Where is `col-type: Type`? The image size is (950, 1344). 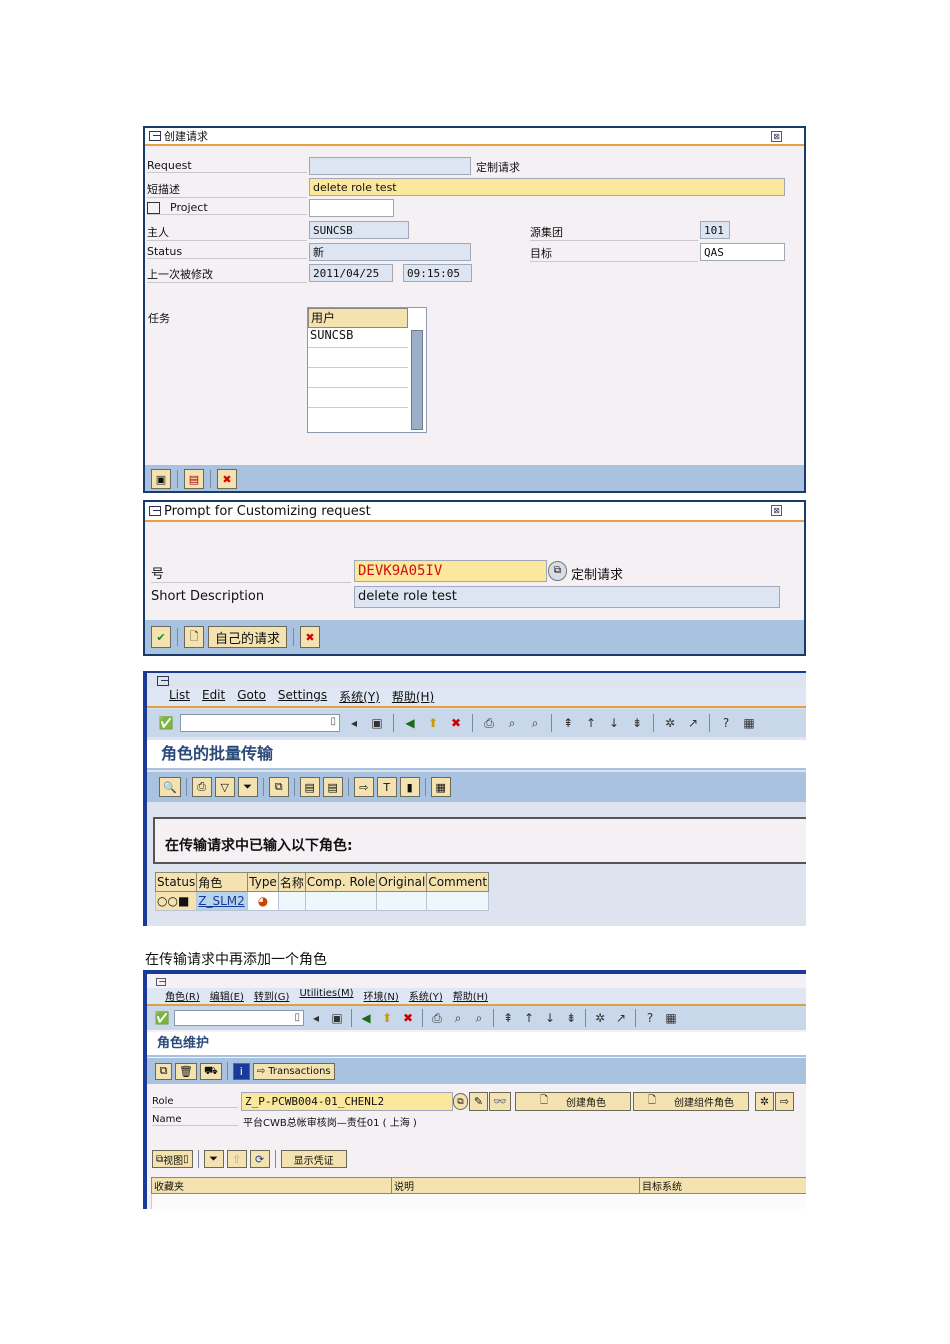 col-type: Type is located at coordinates (263, 882).